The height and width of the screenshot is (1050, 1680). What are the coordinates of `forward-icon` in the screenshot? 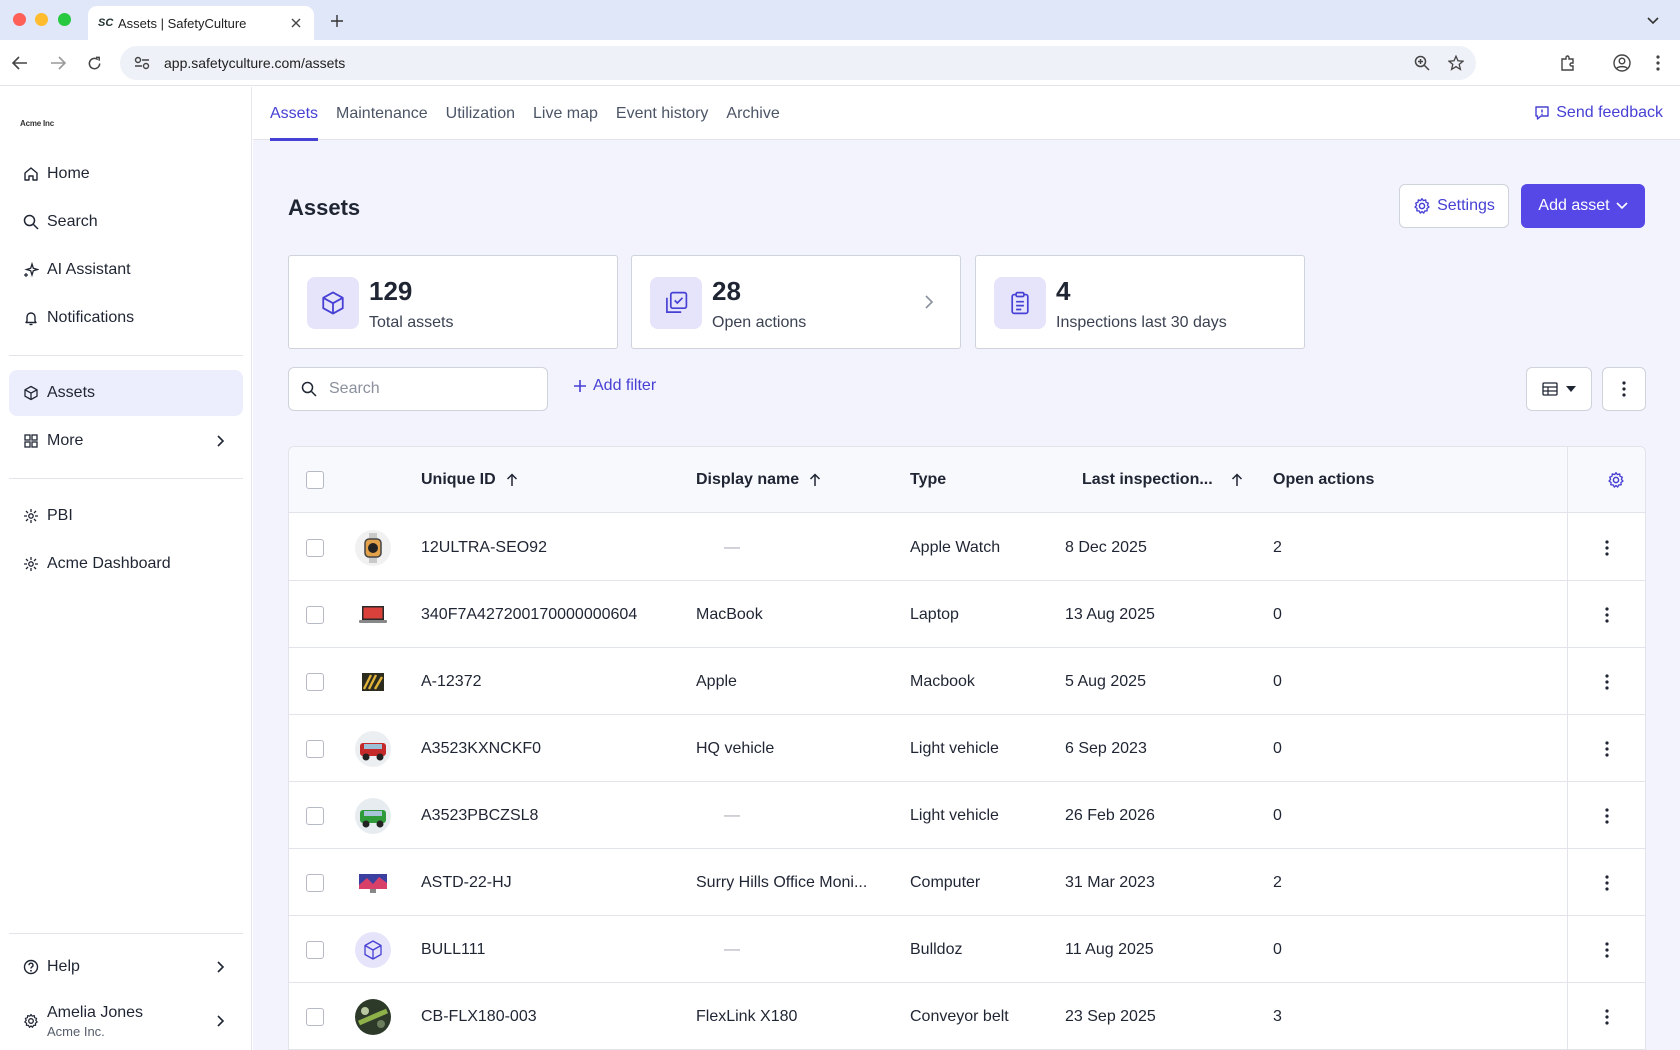 It's located at (58, 63).